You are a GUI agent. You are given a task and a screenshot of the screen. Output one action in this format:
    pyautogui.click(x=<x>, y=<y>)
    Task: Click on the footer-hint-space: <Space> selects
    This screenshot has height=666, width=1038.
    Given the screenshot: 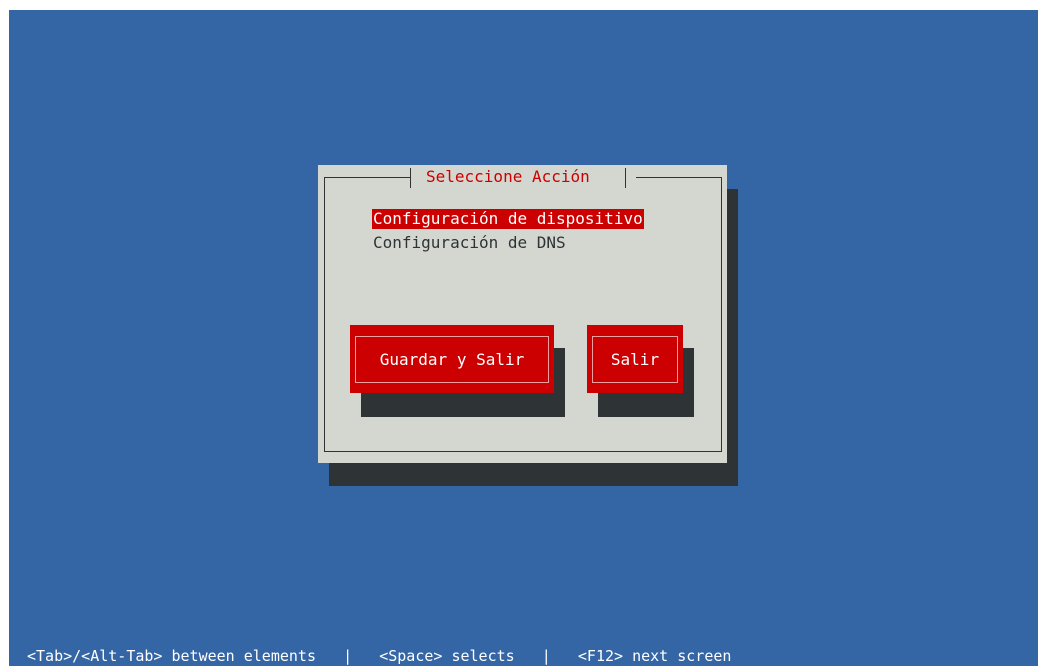 What is the action you would take?
    pyautogui.click(x=447, y=656)
    